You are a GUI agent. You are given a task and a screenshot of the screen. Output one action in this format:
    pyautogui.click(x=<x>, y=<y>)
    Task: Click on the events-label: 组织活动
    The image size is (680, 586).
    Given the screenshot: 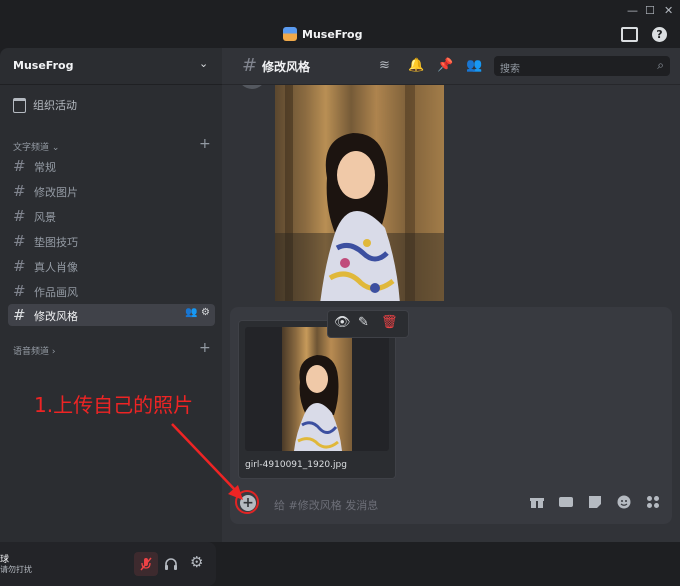 What is the action you would take?
    pyautogui.click(x=55, y=105)
    